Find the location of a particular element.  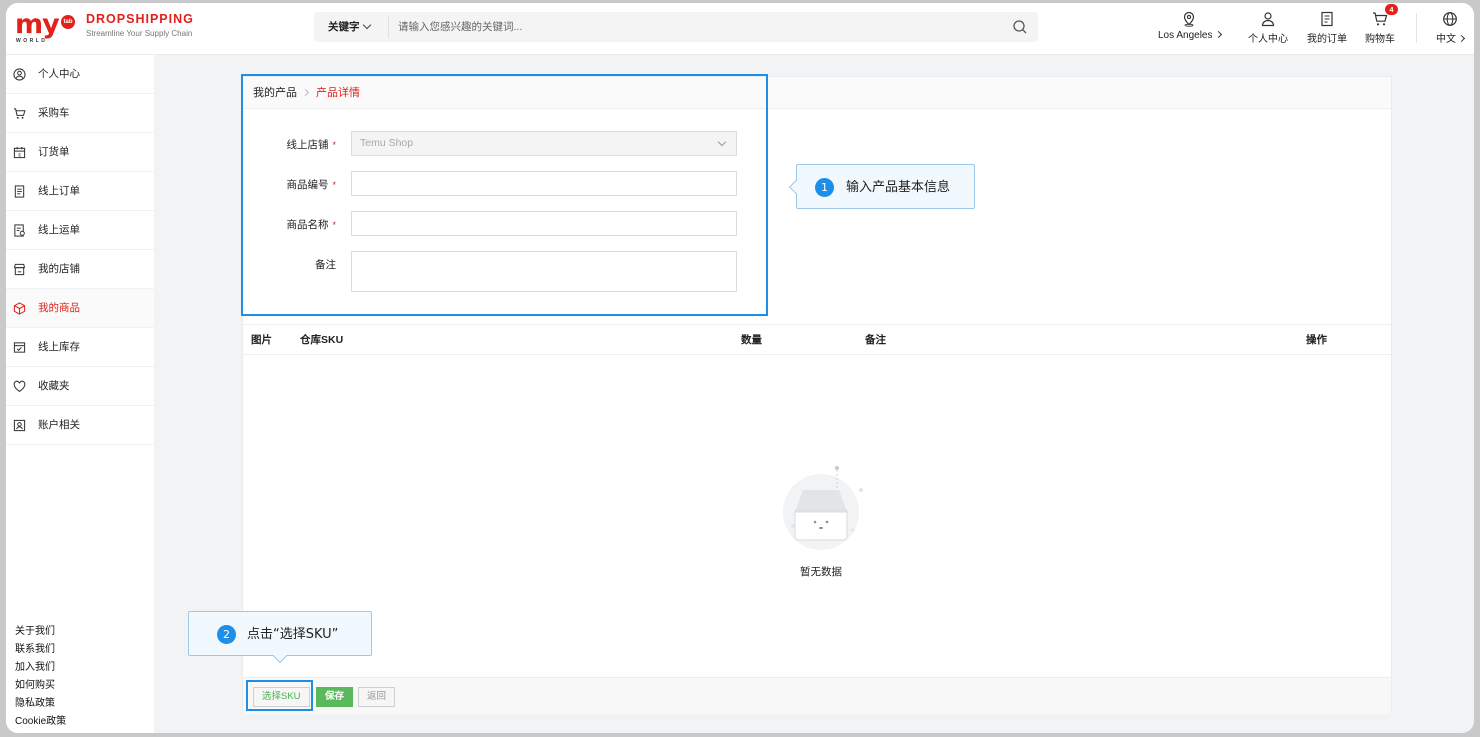

search-type-dropdown: 关键字 is located at coordinates (349, 27).